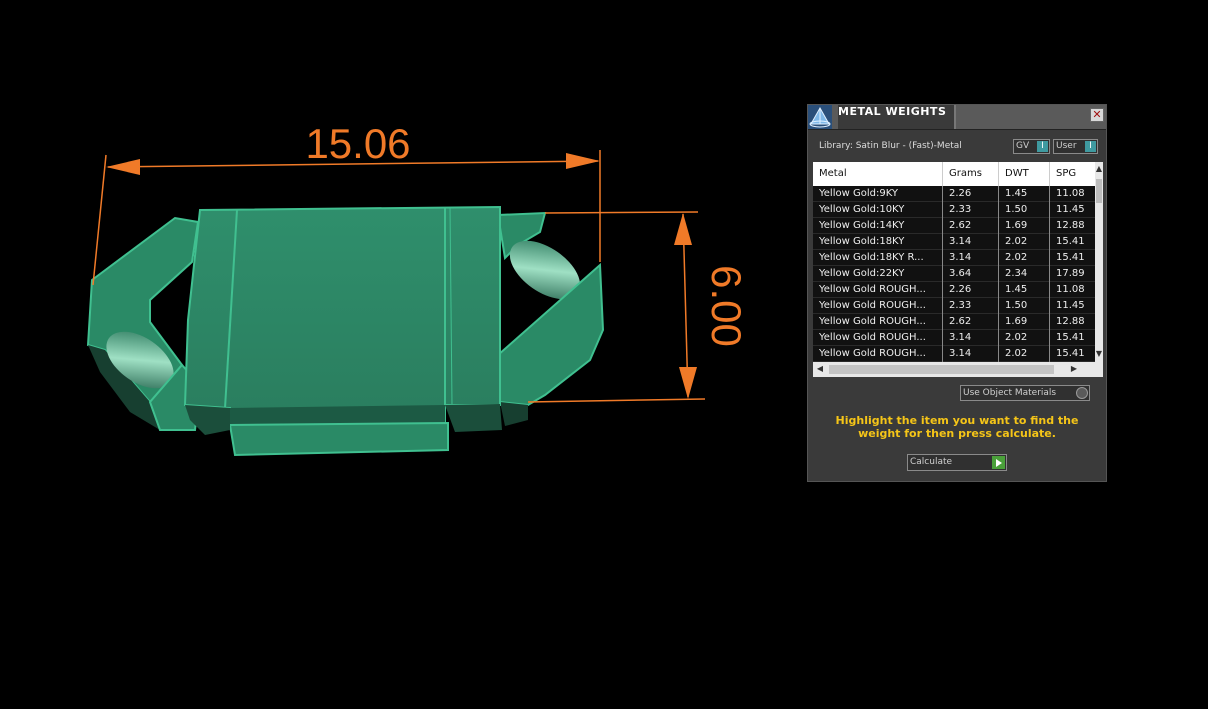 The image size is (1208, 709). I want to click on use-object-materials-label: Use Object Materials, so click(1010, 393).